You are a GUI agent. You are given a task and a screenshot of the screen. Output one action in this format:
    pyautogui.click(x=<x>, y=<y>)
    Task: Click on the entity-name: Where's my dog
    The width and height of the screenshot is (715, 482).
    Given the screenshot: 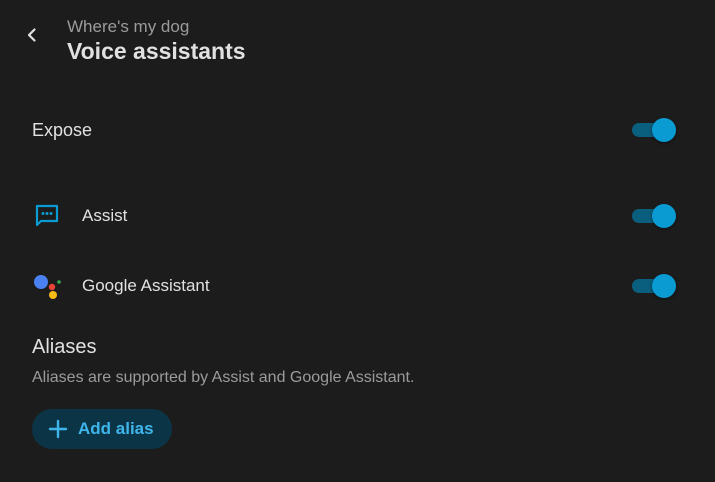 What is the action you would take?
    pyautogui.click(x=128, y=26)
    